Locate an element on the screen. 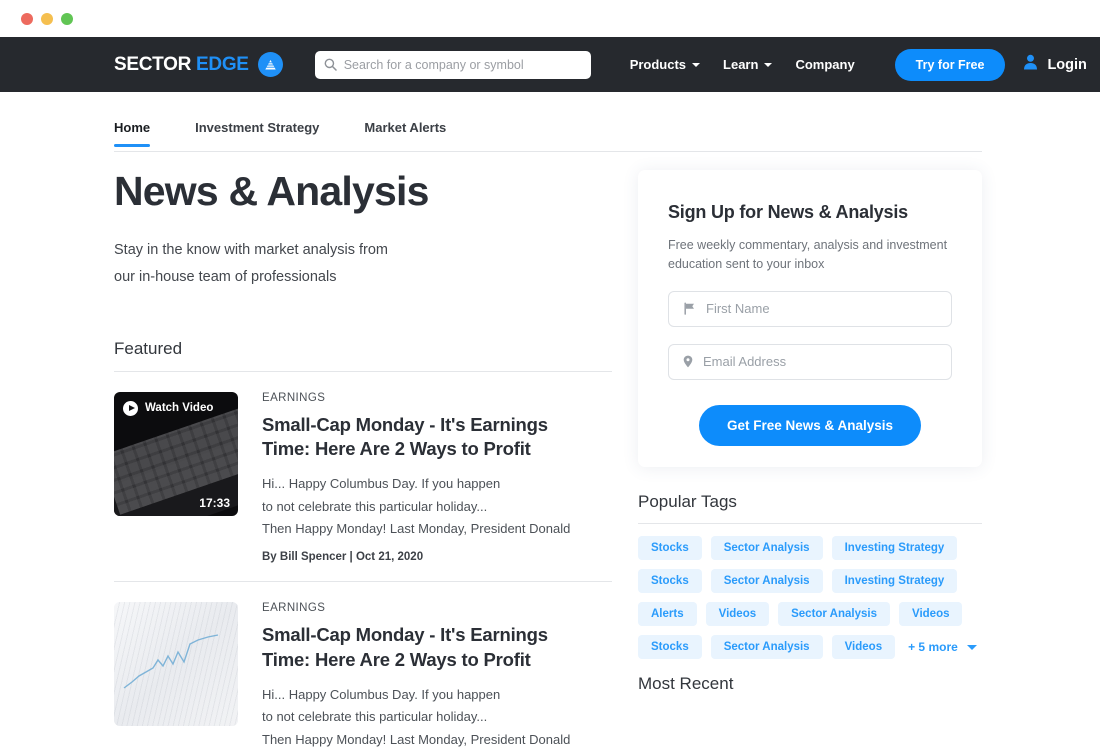 The width and height of the screenshot is (1100, 751). tag-row: Stocks Sector Analysis Videos + 5 more is located at coordinates (810, 647).